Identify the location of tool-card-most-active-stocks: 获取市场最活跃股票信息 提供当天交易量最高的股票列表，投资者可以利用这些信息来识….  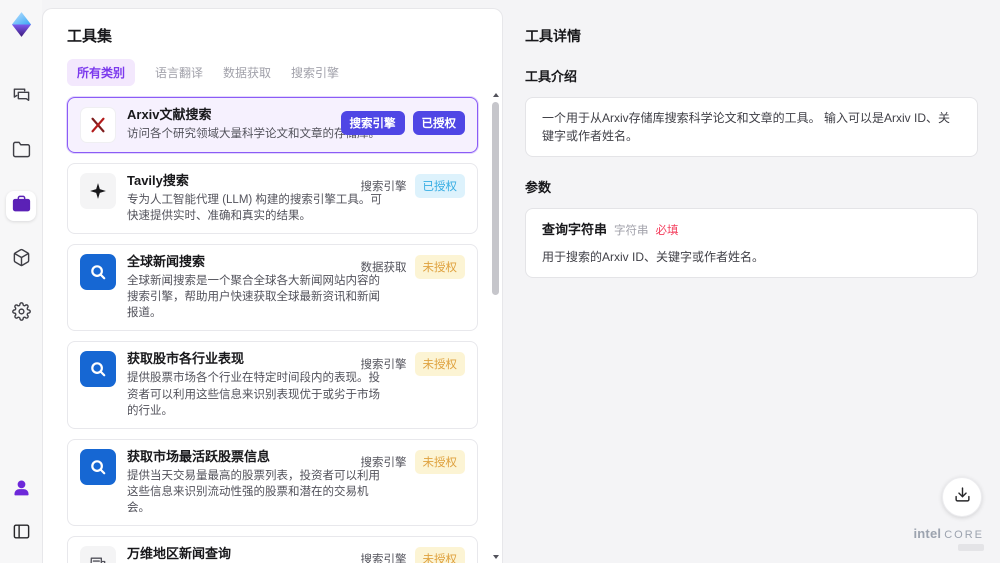
(272, 482).